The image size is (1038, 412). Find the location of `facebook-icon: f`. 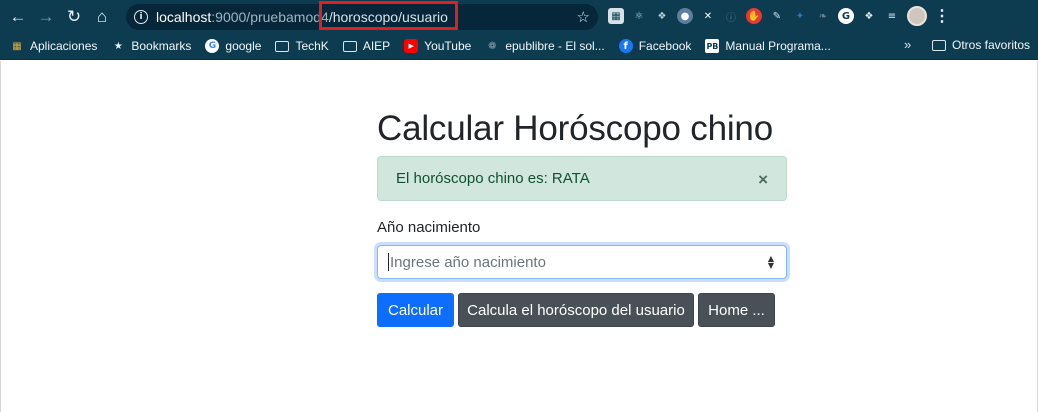

facebook-icon: f is located at coordinates (625, 46).